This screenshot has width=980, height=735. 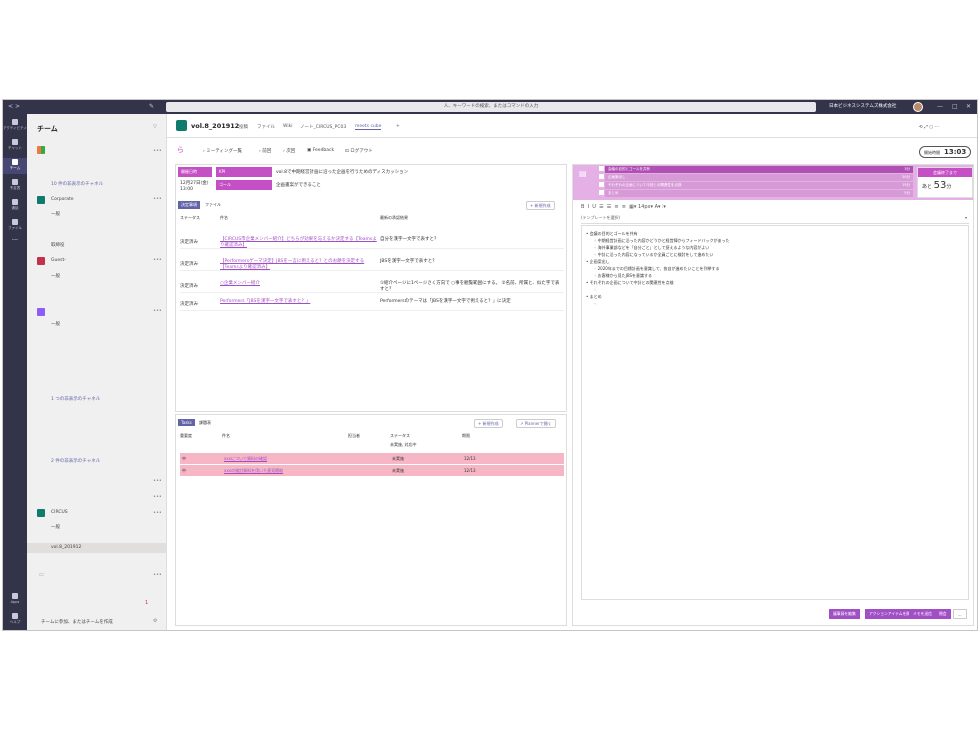 What do you see at coordinates (536, 423) in the screenshot?
I see `planner-button: ↗ Plannerで開く` at bounding box center [536, 423].